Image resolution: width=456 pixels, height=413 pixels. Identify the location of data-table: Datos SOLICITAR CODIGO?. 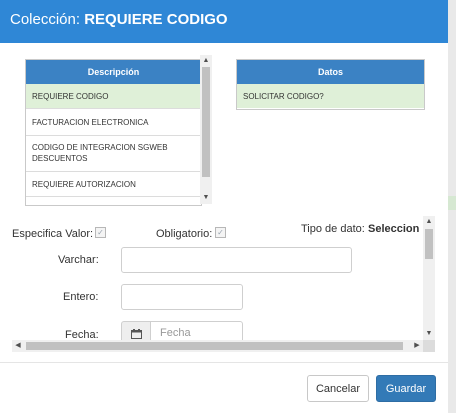
(330, 84).